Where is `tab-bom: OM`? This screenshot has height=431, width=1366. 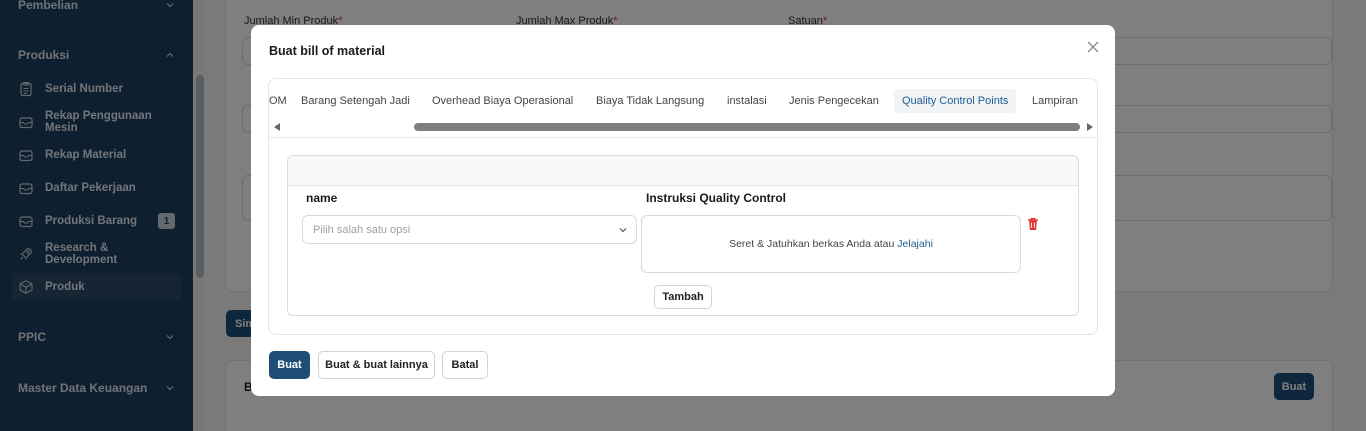
tab-bom: OM is located at coordinates (278, 101).